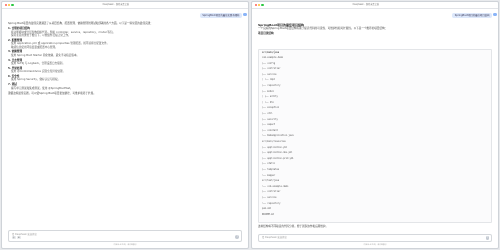 This screenshot has width=500, height=250. I want to click on tree-line: └── com.example.demo, so click(275, 186).